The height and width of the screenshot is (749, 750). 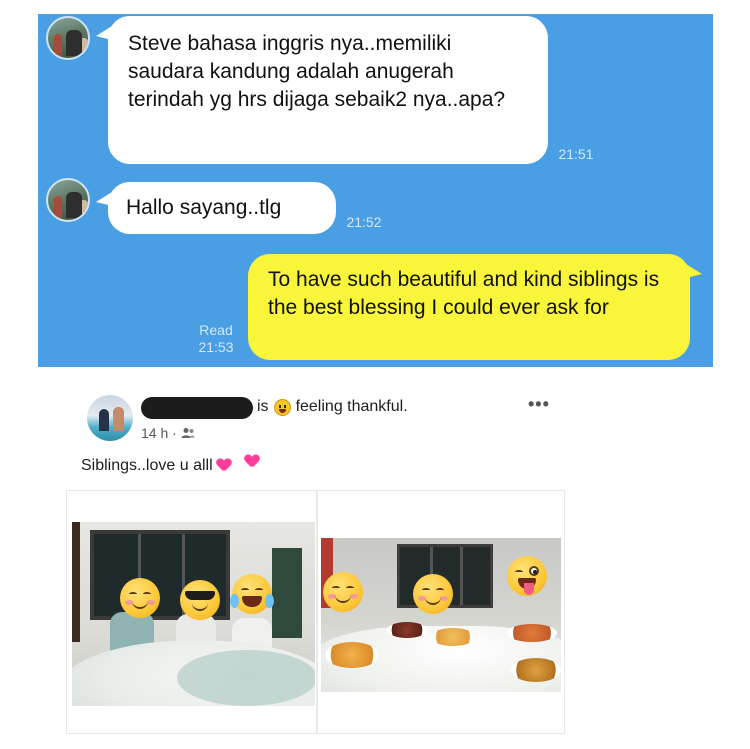 What do you see at coordinates (282, 407) in the screenshot?
I see `smile-emoji-icon` at bounding box center [282, 407].